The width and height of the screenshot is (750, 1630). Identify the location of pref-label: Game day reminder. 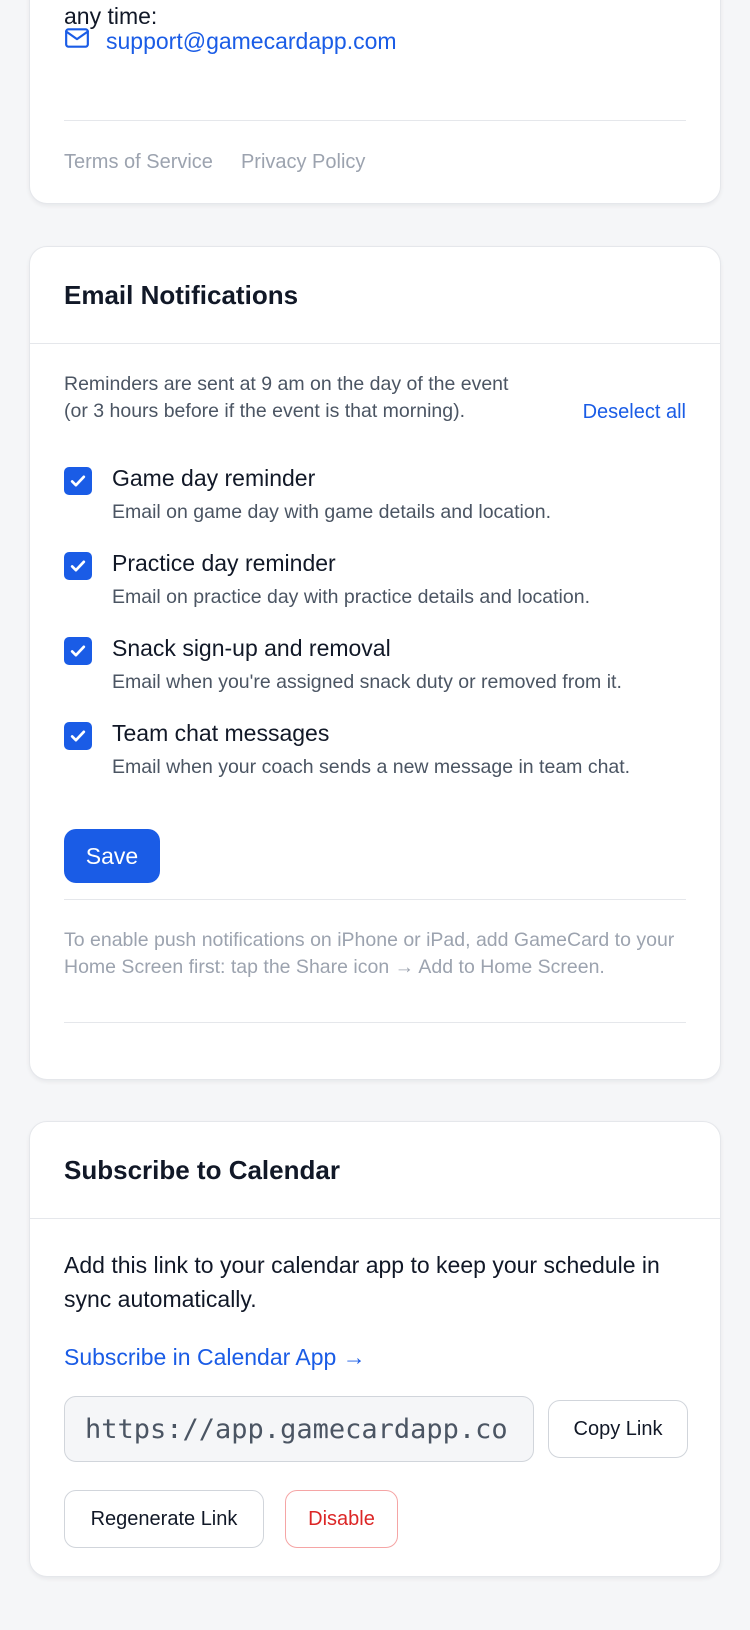
(214, 478).